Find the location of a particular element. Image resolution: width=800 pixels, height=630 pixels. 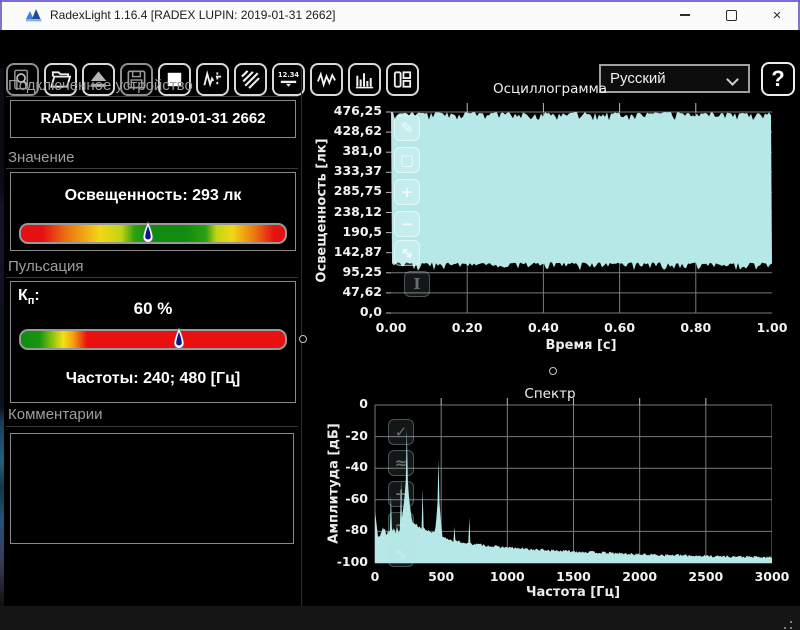

oscillogram-xtick-label: 0.80 is located at coordinates (696, 327).